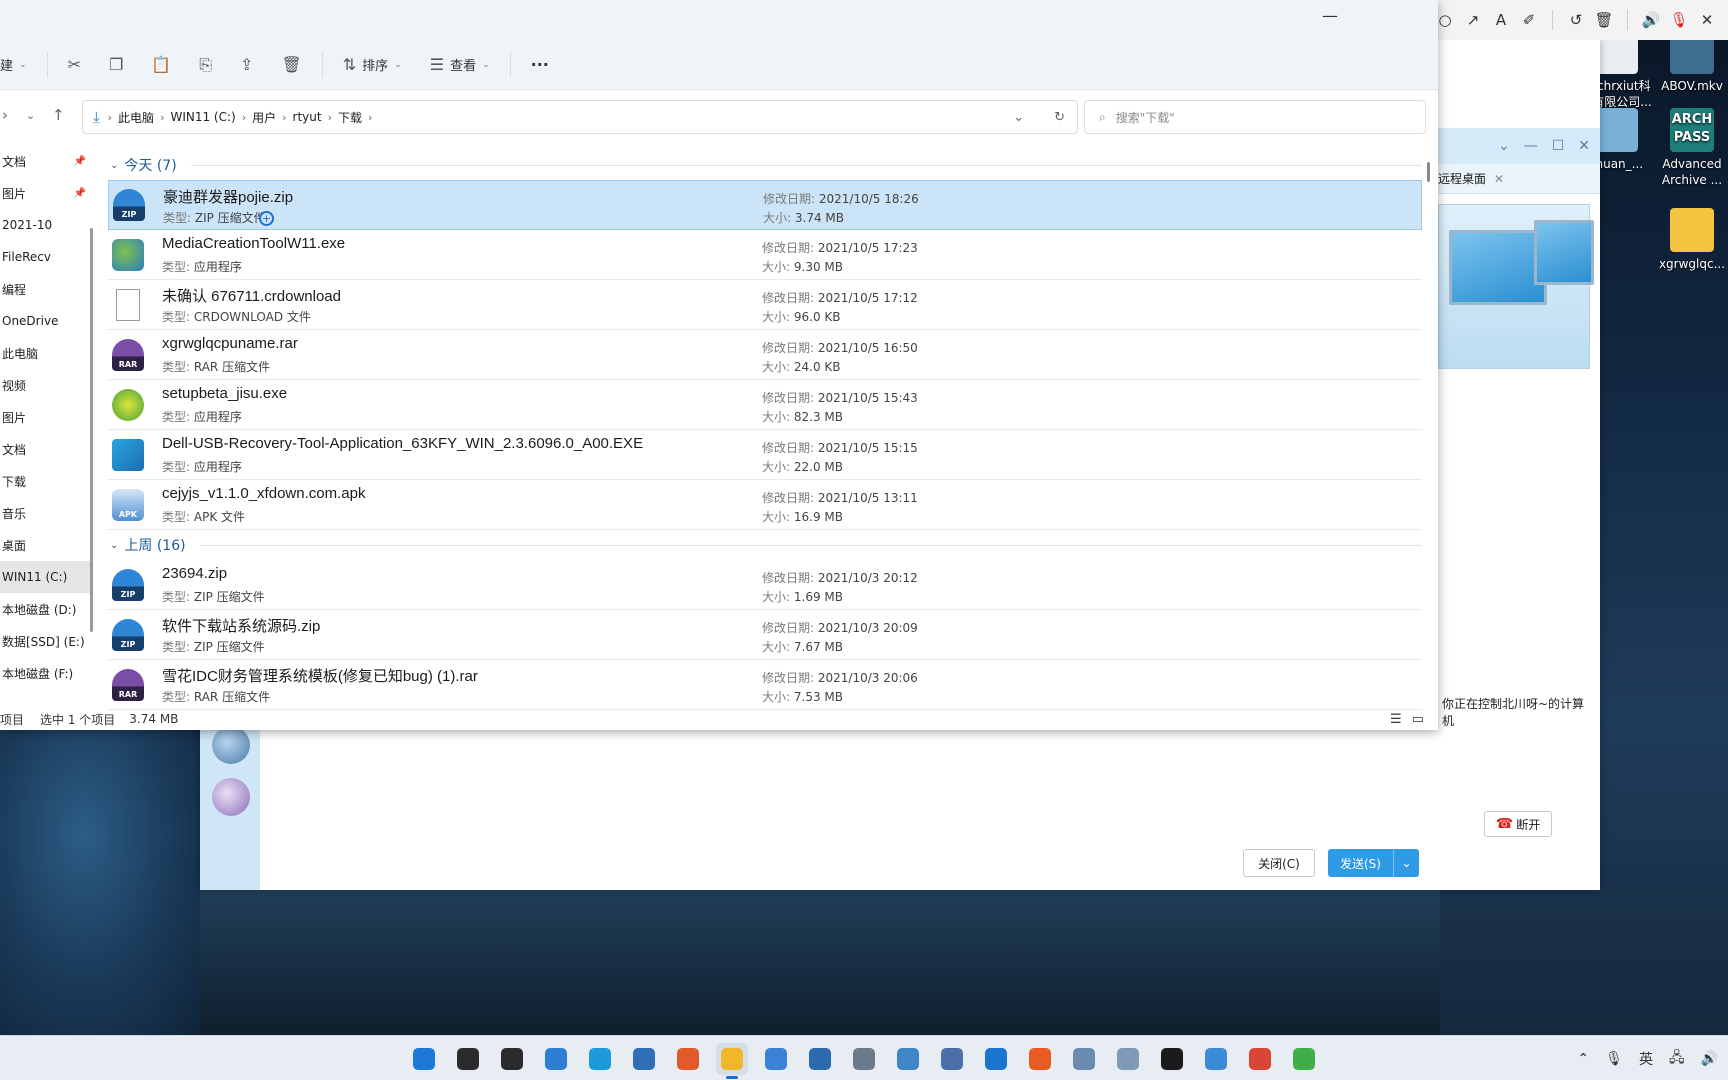  What do you see at coordinates (46, 449) in the screenshot?
I see `sidebar-item: 文档` at bounding box center [46, 449].